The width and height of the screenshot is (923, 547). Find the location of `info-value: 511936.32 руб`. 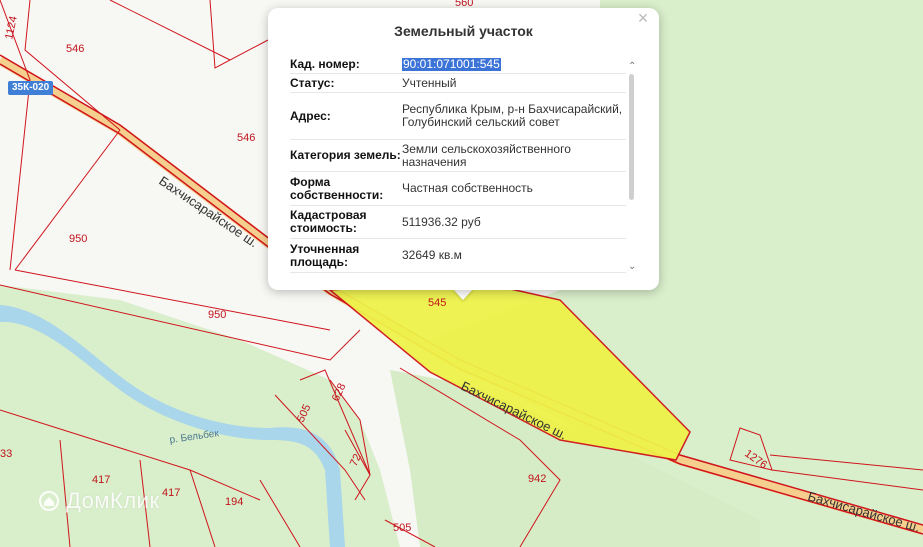

info-value: 511936.32 руб is located at coordinates (441, 221).